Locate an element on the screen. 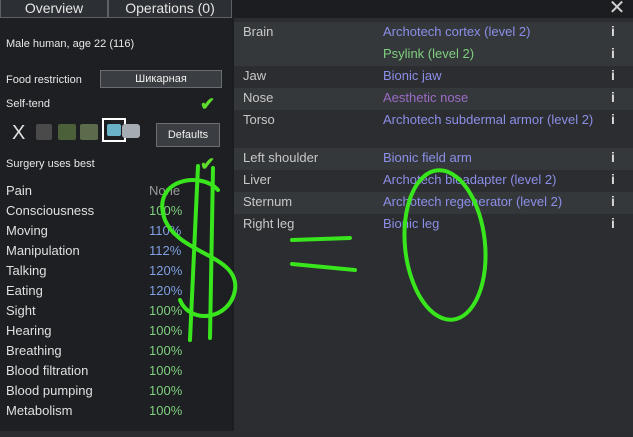  tab-operations: Operations (0) is located at coordinates (170, 9).